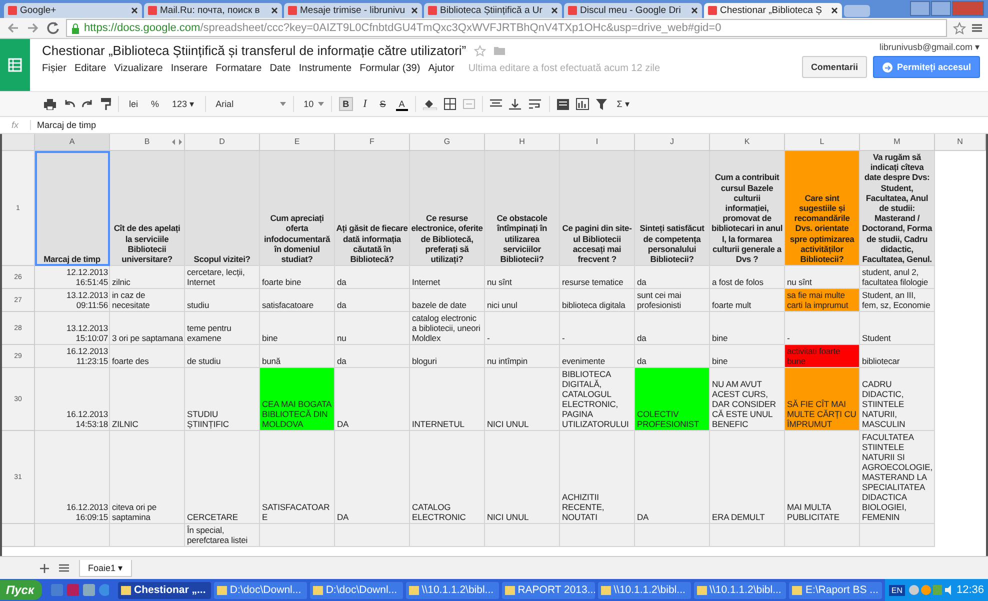  Describe the element at coordinates (297, 142) in the screenshot. I see `column-header: E` at that location.